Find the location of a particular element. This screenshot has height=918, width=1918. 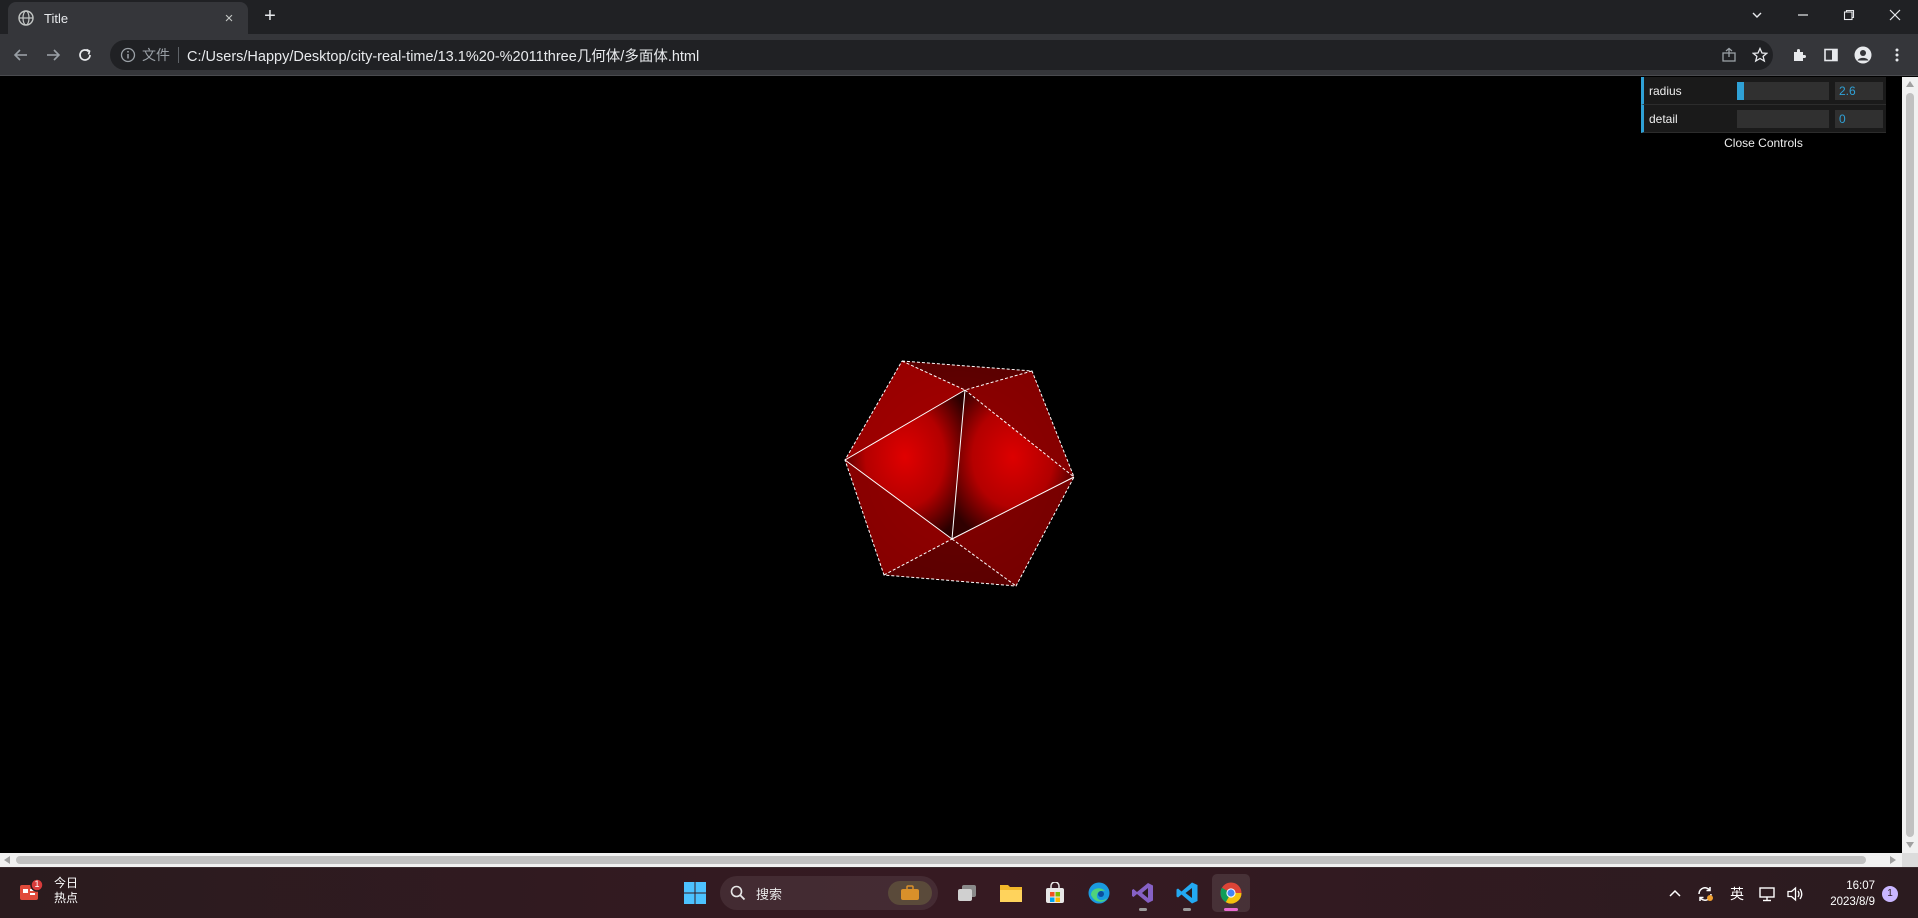

windows-logo-icon is located at coordinates (695, 893).